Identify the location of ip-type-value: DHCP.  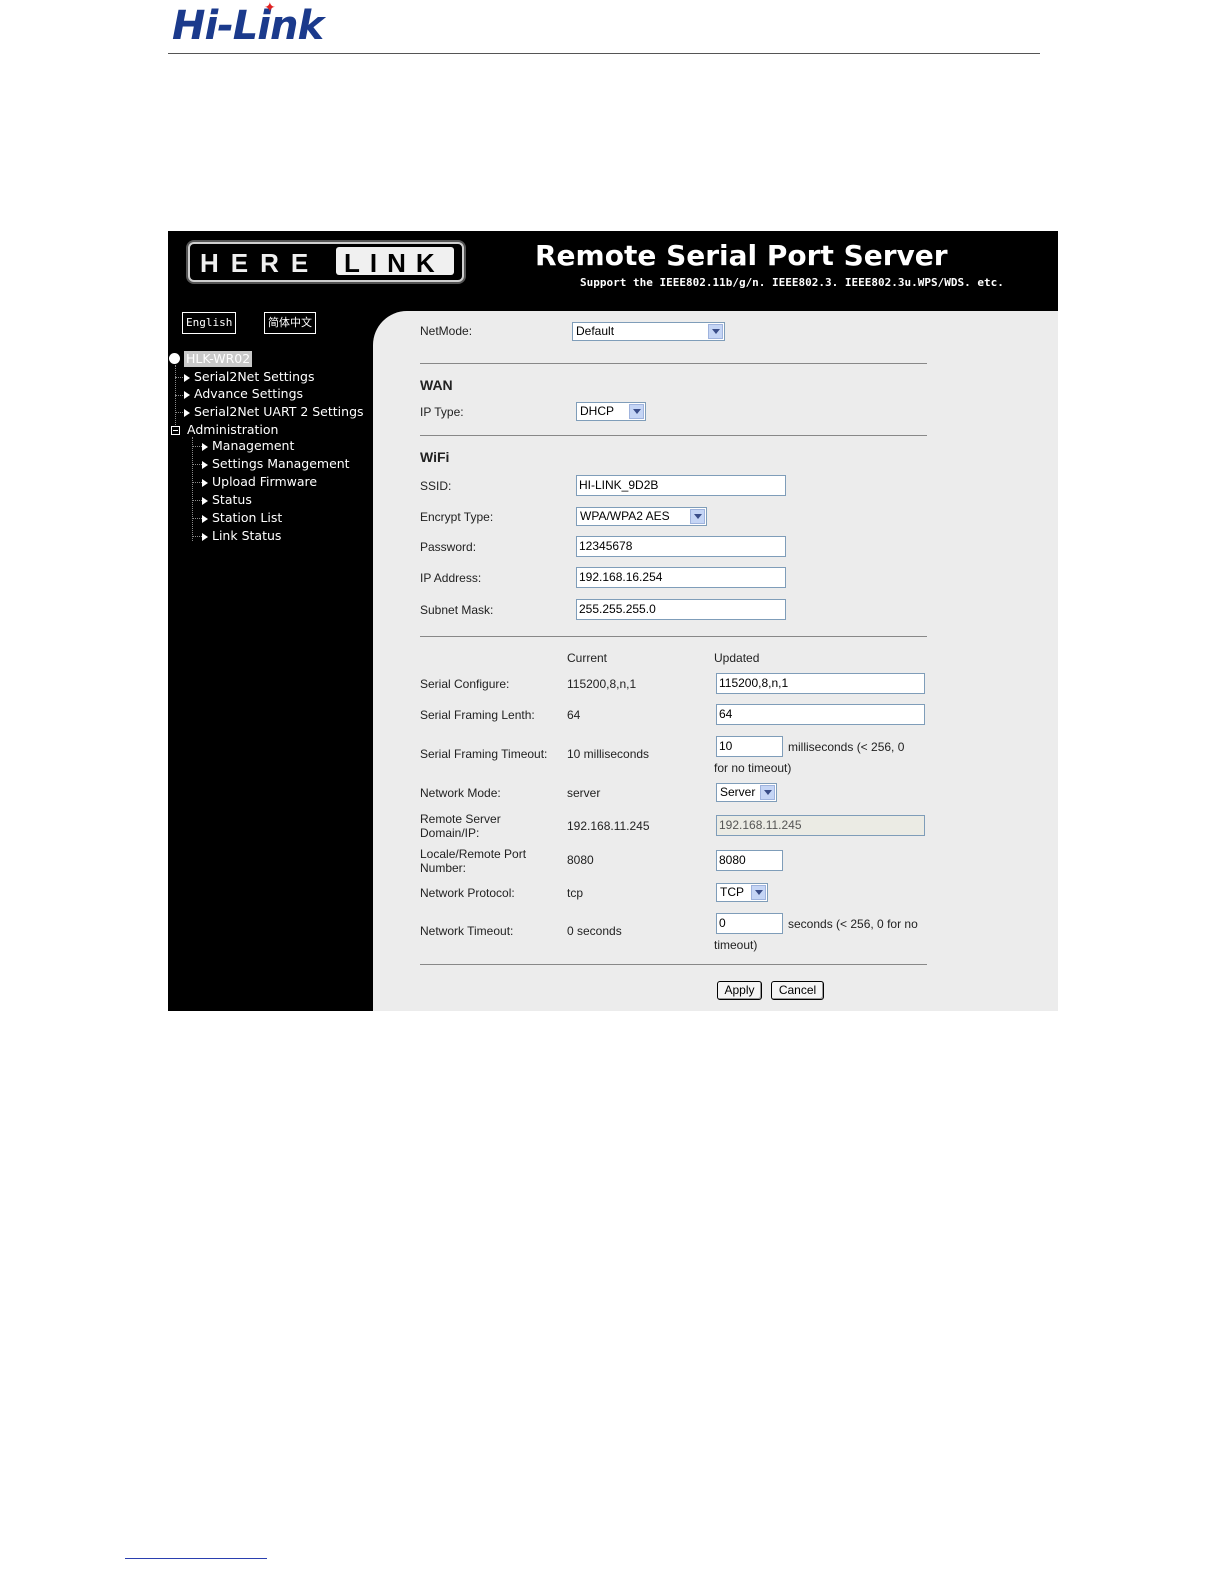
(597, 411).